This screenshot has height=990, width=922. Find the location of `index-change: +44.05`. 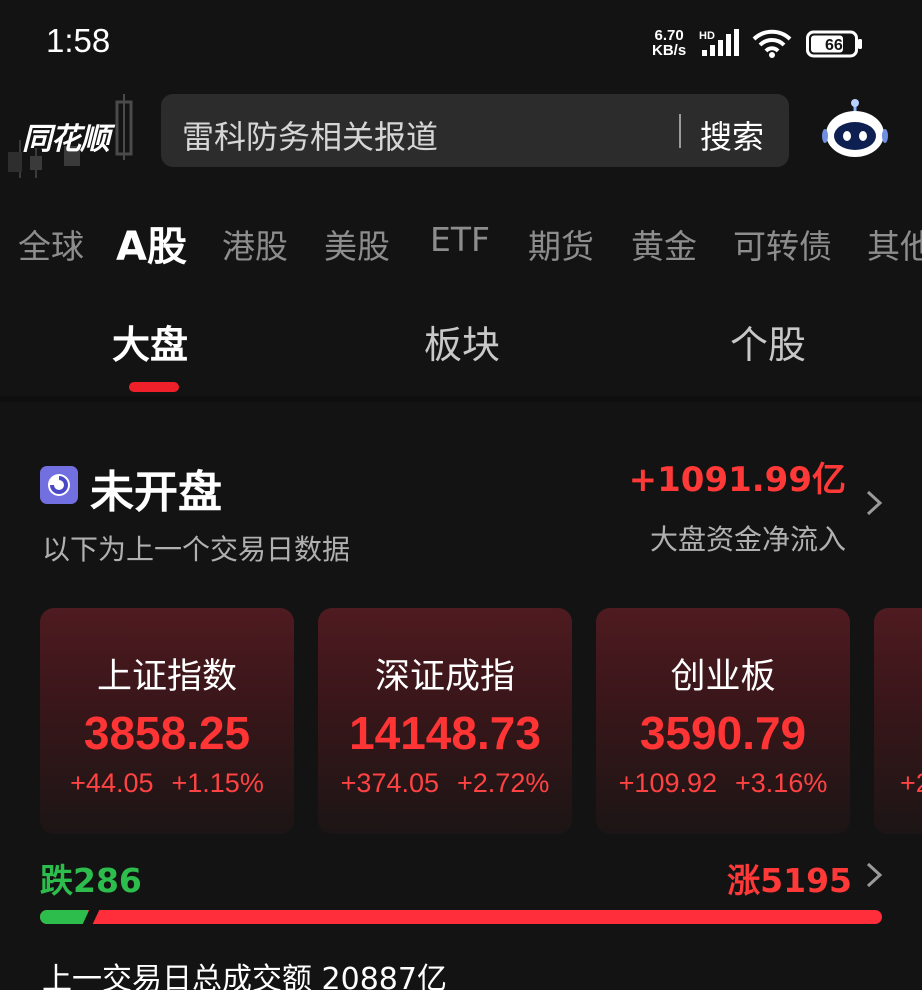

index-change: +44.05 is located at coordinates (112, 783).